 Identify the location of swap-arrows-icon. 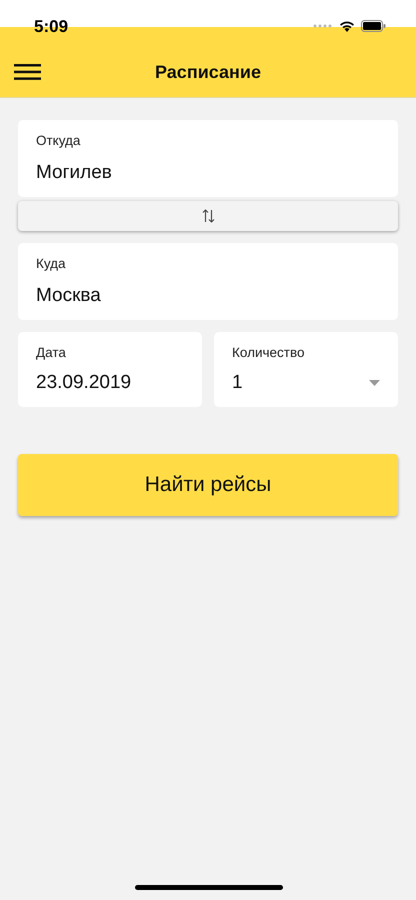
(208, 216).